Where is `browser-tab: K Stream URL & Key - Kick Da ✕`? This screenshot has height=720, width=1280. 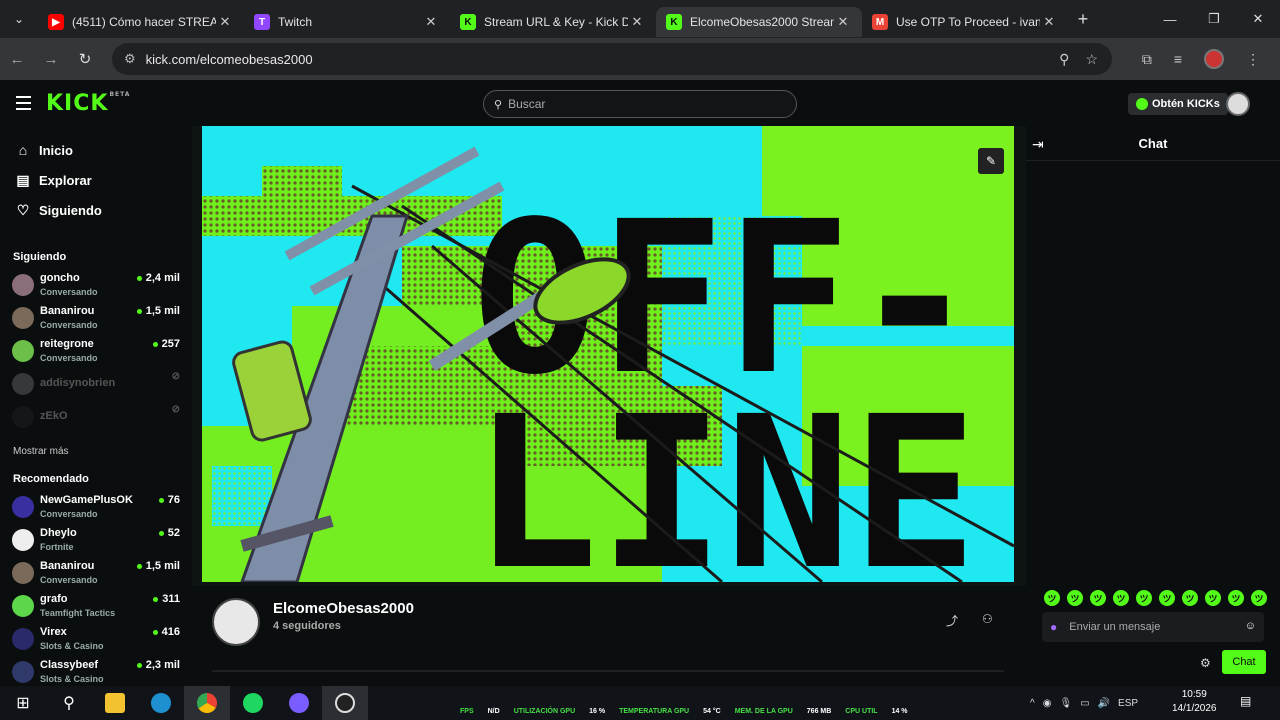 browser-tab: K Stream URL & Key - Kick Da ✕ is located at coordinates (553, 22).